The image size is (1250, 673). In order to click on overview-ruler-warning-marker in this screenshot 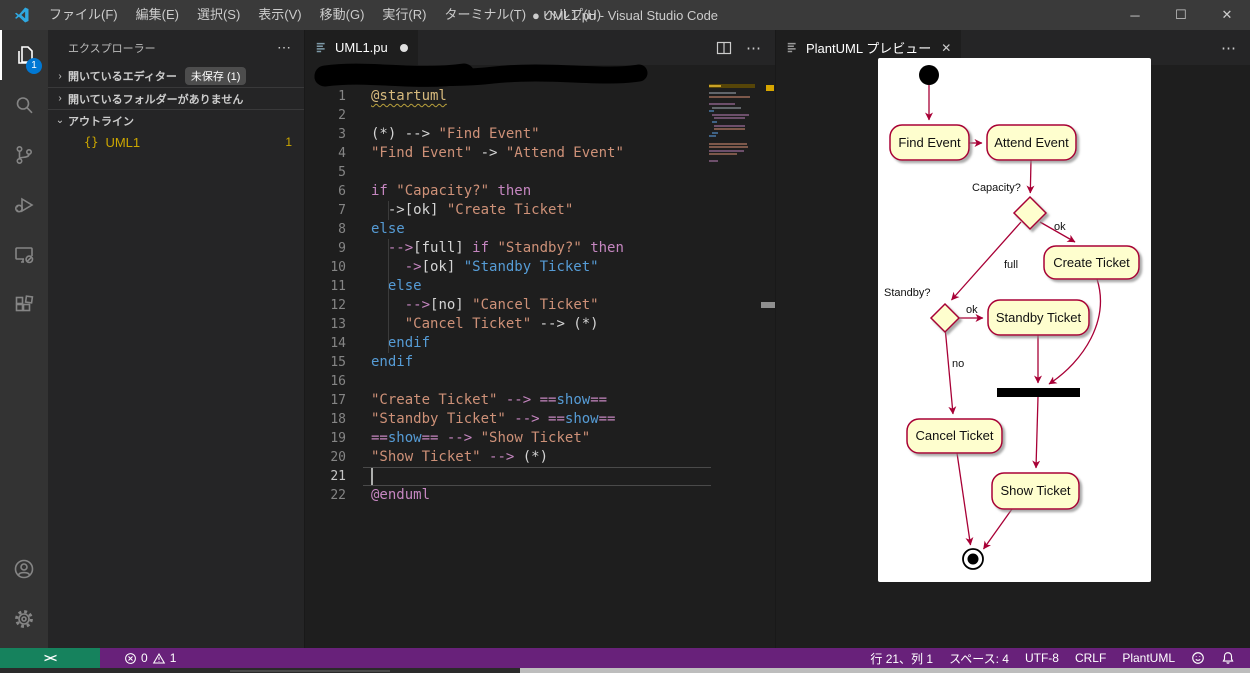, I will do `click(770, 88)`.